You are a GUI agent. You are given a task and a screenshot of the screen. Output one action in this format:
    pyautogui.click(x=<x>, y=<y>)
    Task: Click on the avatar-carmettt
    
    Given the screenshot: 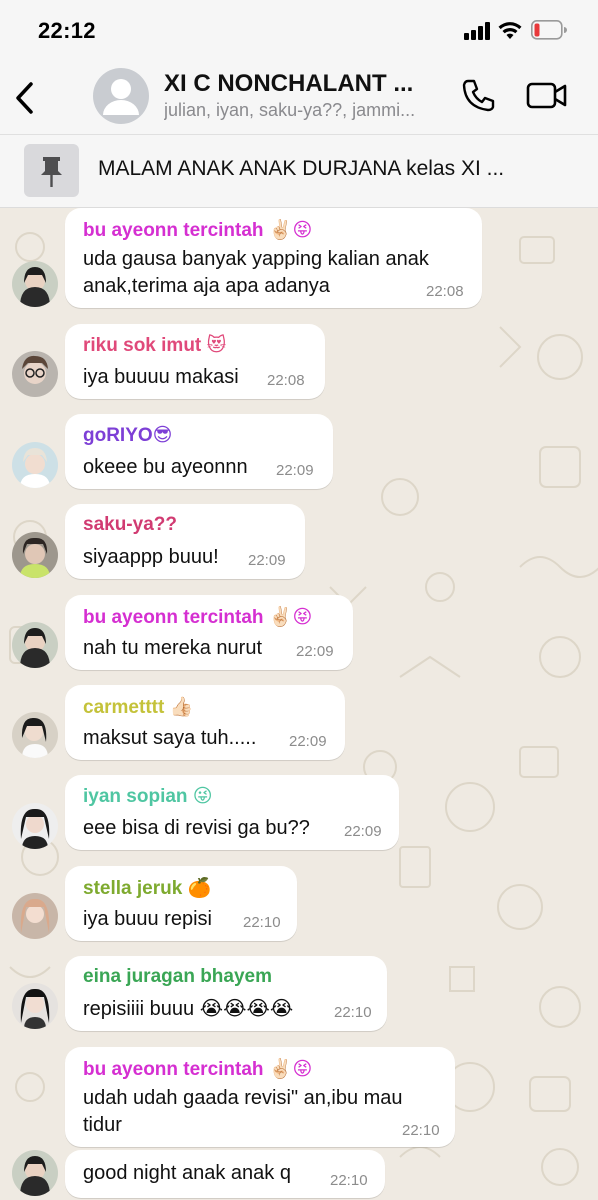 What is the action you would take?
    pyautogui.click(x=35, y=735)
    